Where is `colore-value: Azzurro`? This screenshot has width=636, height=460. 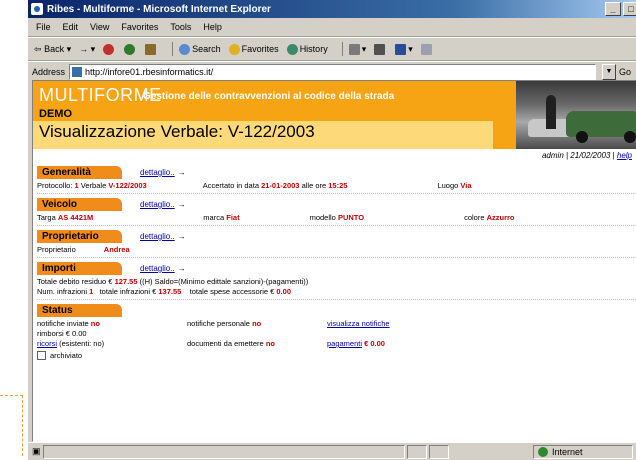
colore-value: Azzurro is located at coordinates (500, 217).